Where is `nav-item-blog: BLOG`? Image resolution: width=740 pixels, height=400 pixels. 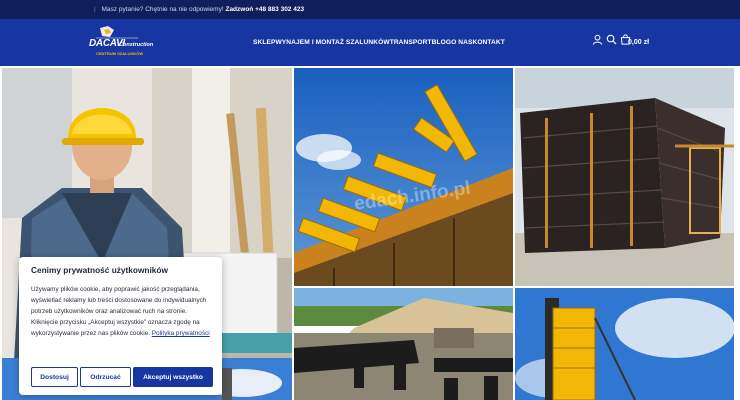
nav-item-blog: BLOG is located at coordinates (441, 42).